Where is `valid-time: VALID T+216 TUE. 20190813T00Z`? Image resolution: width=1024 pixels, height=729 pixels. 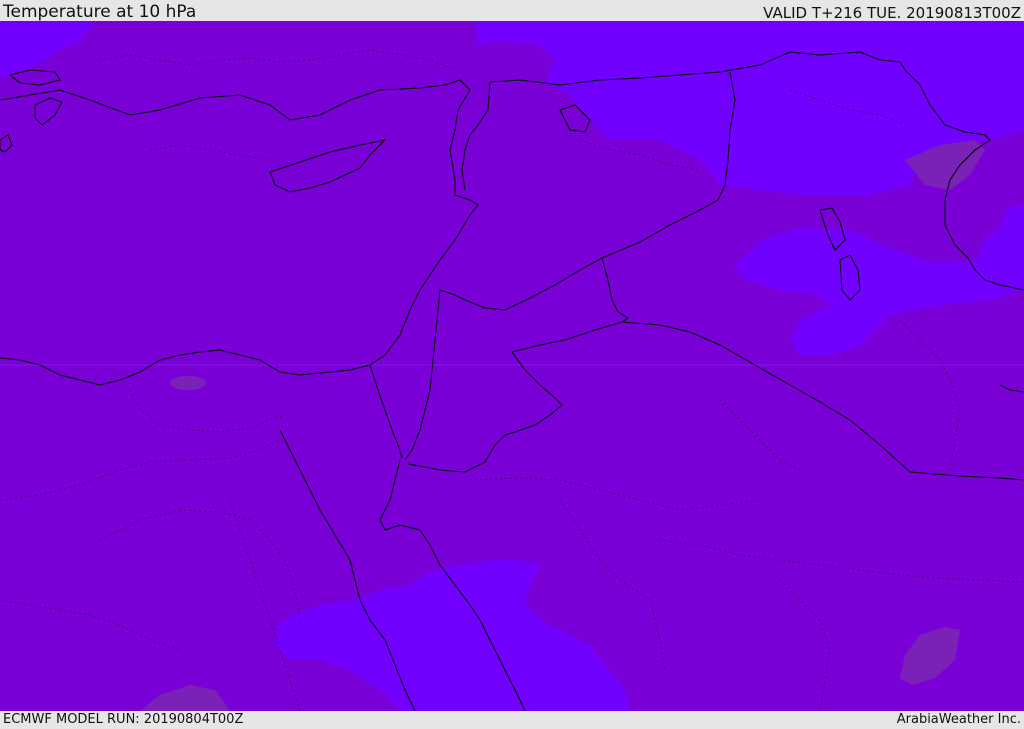 valid-time: VALID T+216 TUE. 20190813T00Z is located at coordinates (892, 13).